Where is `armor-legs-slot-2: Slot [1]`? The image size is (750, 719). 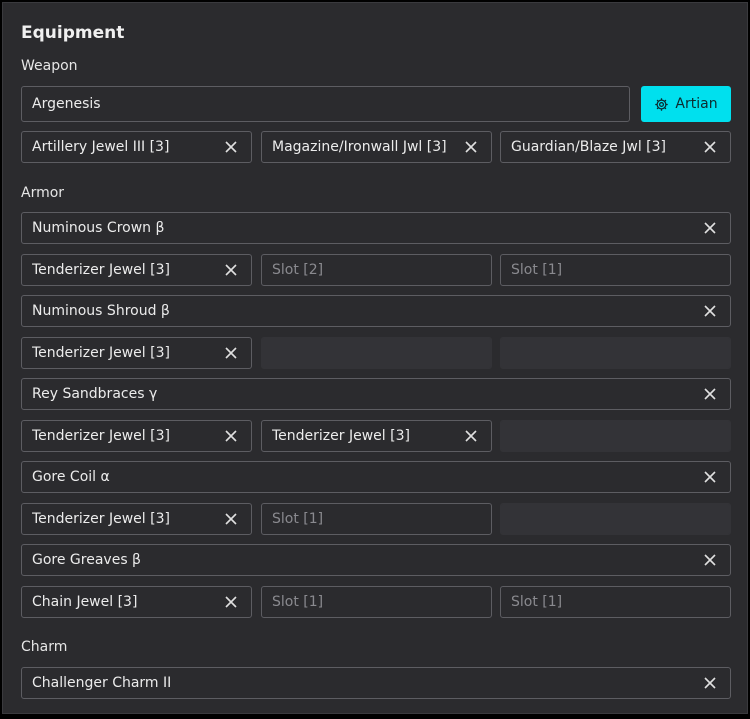
armor-legs-slot-2: Slot [1] is located at coordinates (376, 602).